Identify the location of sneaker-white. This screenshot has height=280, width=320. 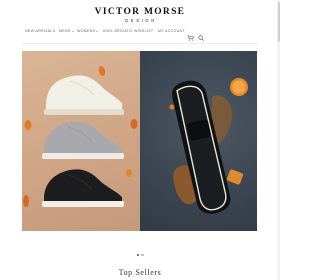
(84, 95).